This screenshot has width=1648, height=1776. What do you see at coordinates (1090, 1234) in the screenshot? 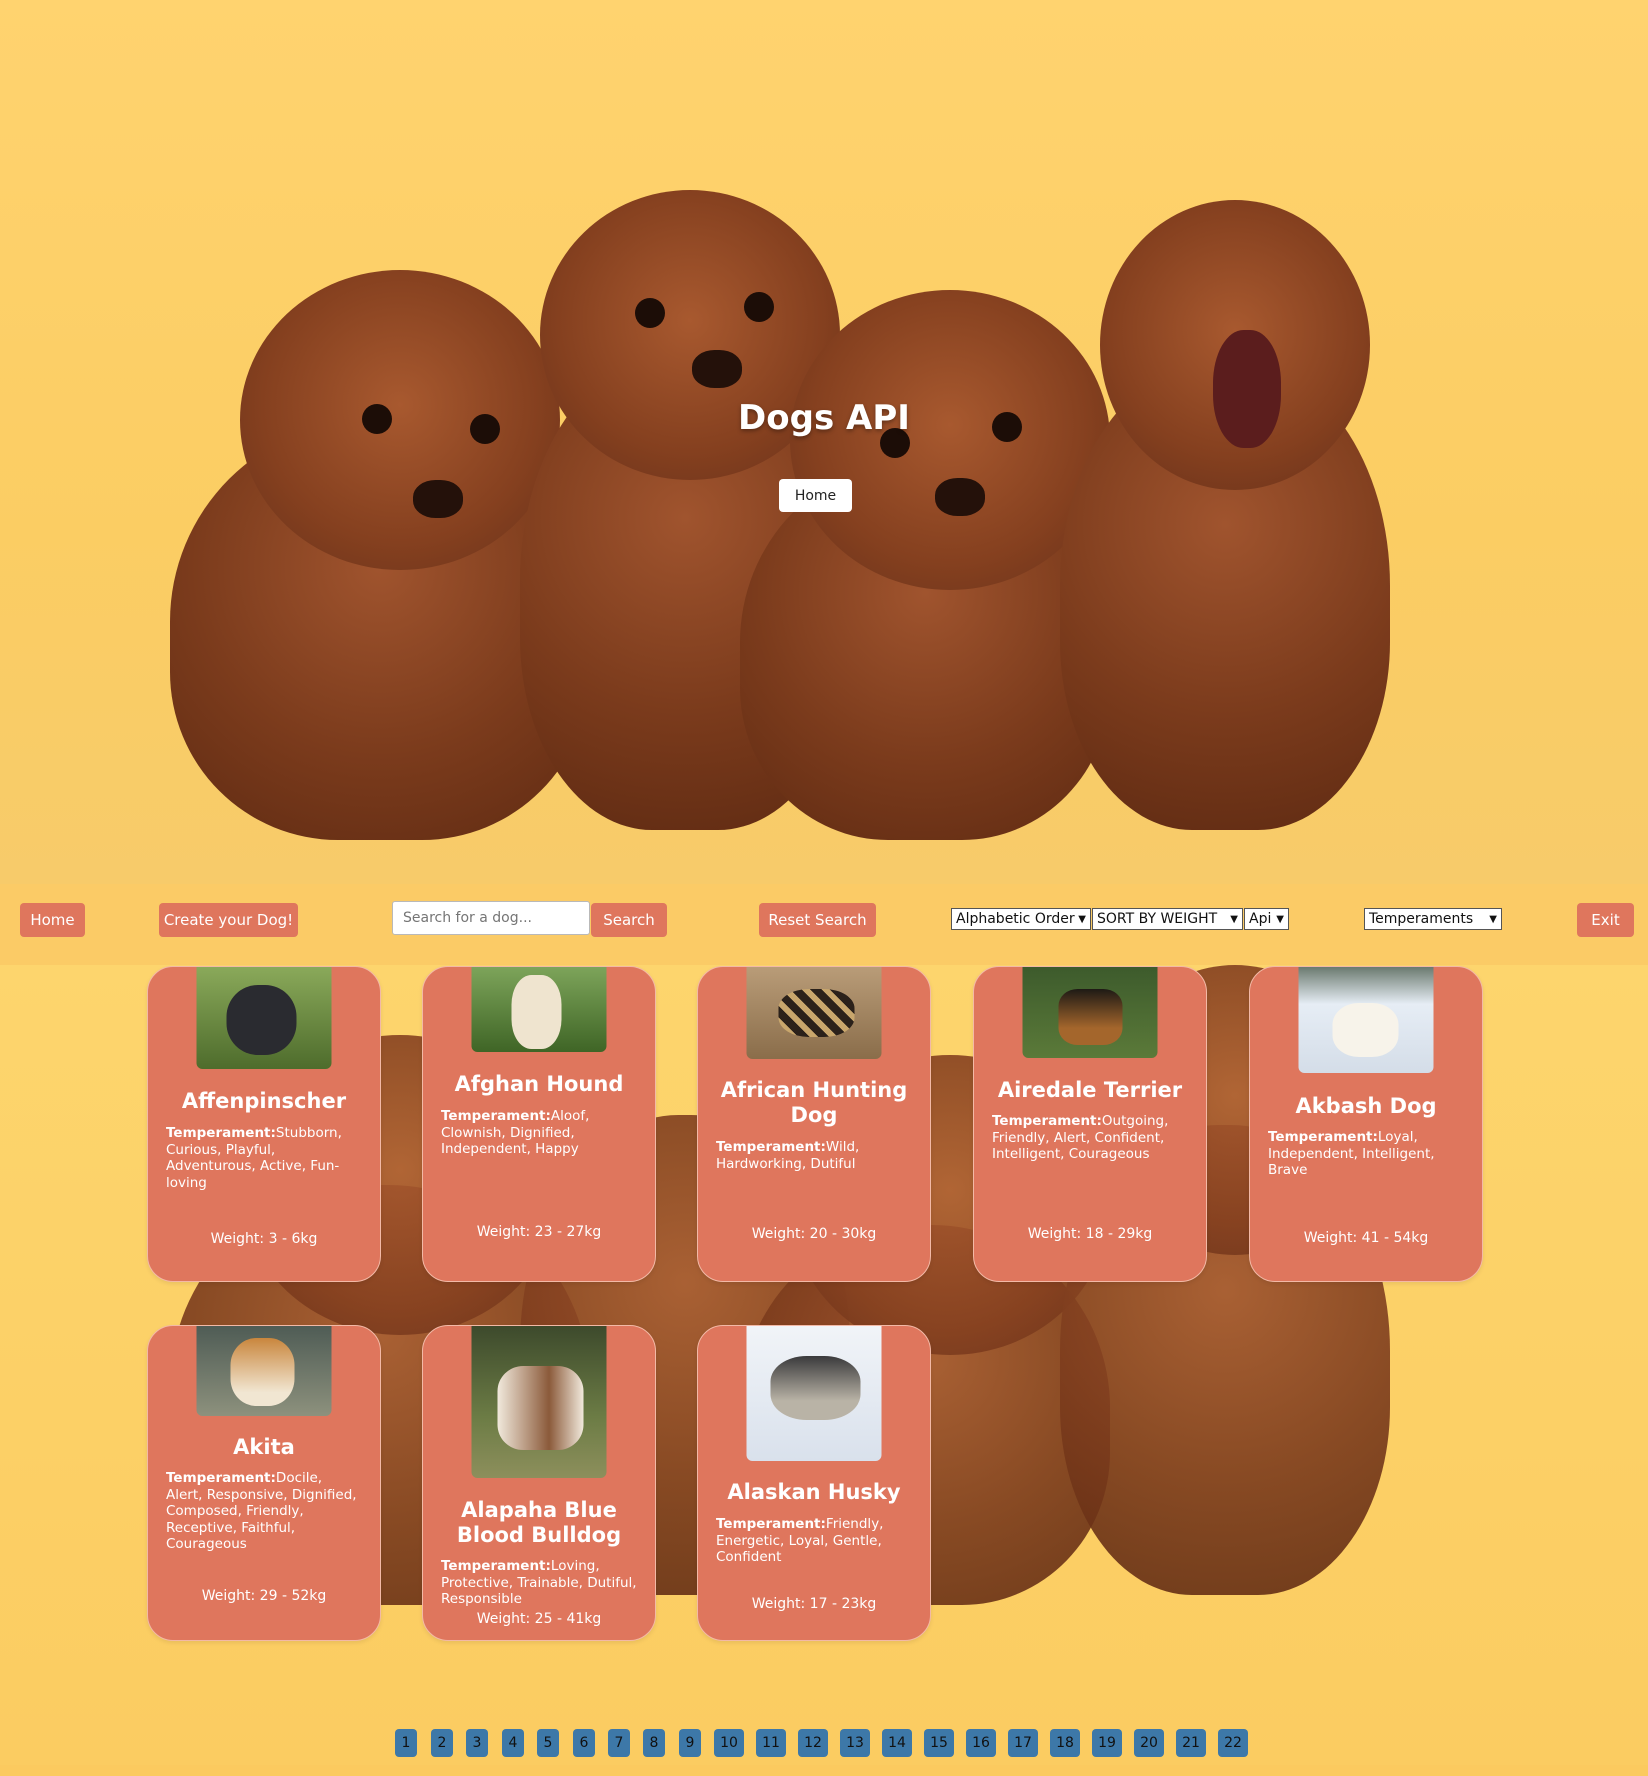
I see `dog-weight: Weight: 18 - 29kg` at bounding box center [1090, 1234].